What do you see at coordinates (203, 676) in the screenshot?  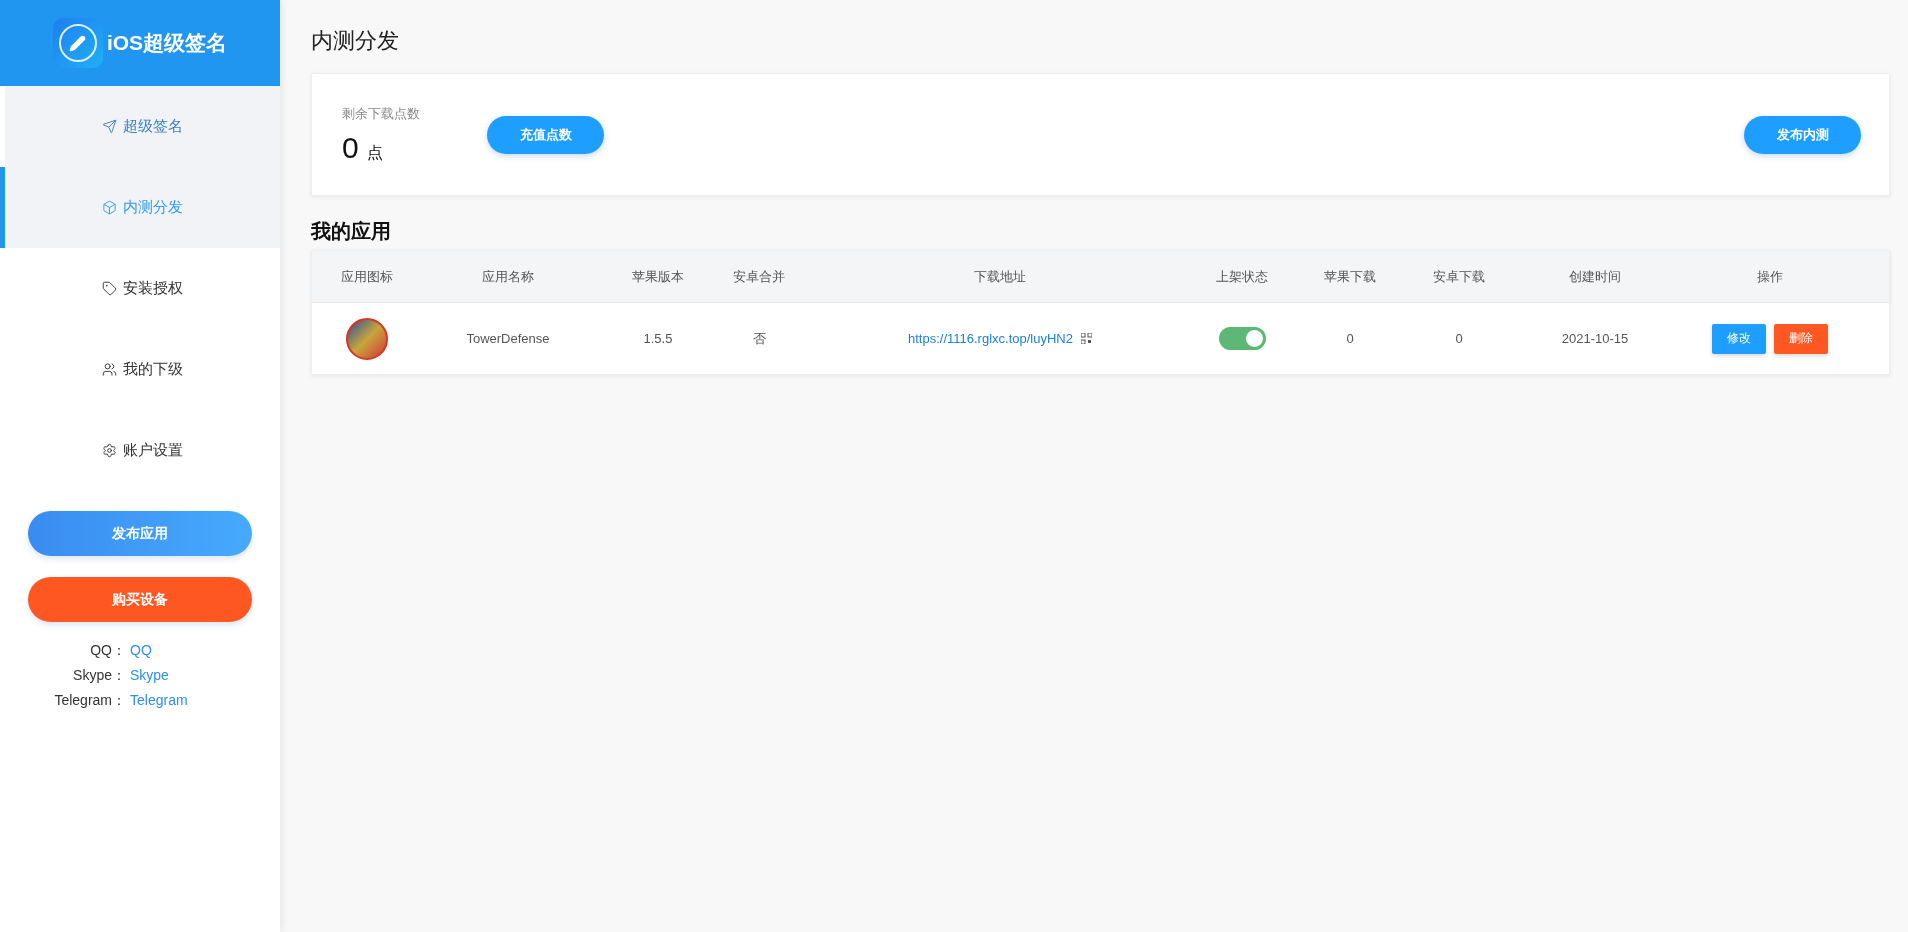 I see `contact-link: Skype` at bounding box center [203, 676].